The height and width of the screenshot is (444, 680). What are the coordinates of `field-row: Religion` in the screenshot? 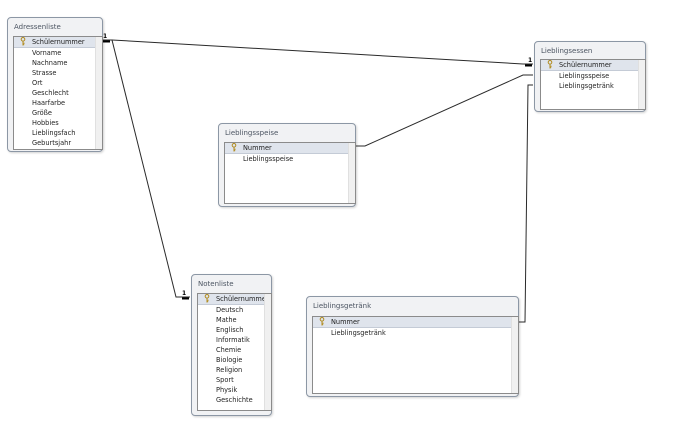 It's located at (234, 370).